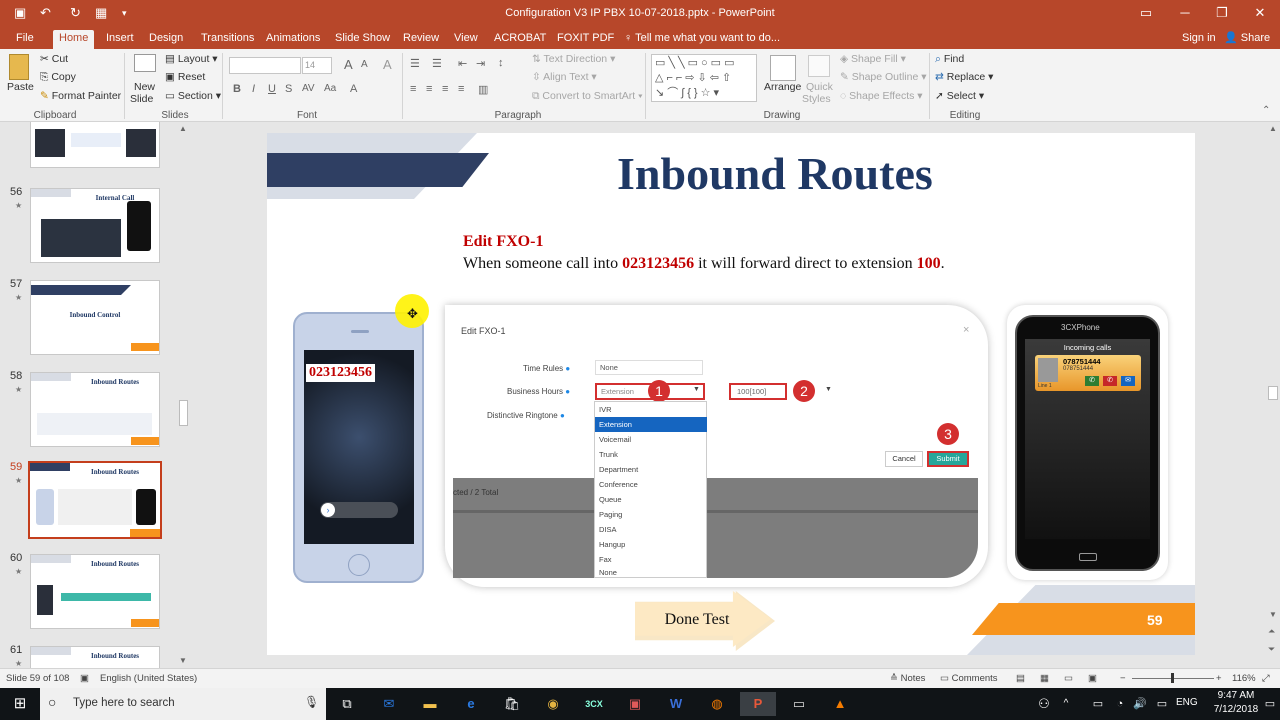 The width and height of the screenshot is (1280, 720). What do you see at coordinates (782, 87) in the screenshot?
I see `arrange-button: Arrange` at bounding box center [782, 87].